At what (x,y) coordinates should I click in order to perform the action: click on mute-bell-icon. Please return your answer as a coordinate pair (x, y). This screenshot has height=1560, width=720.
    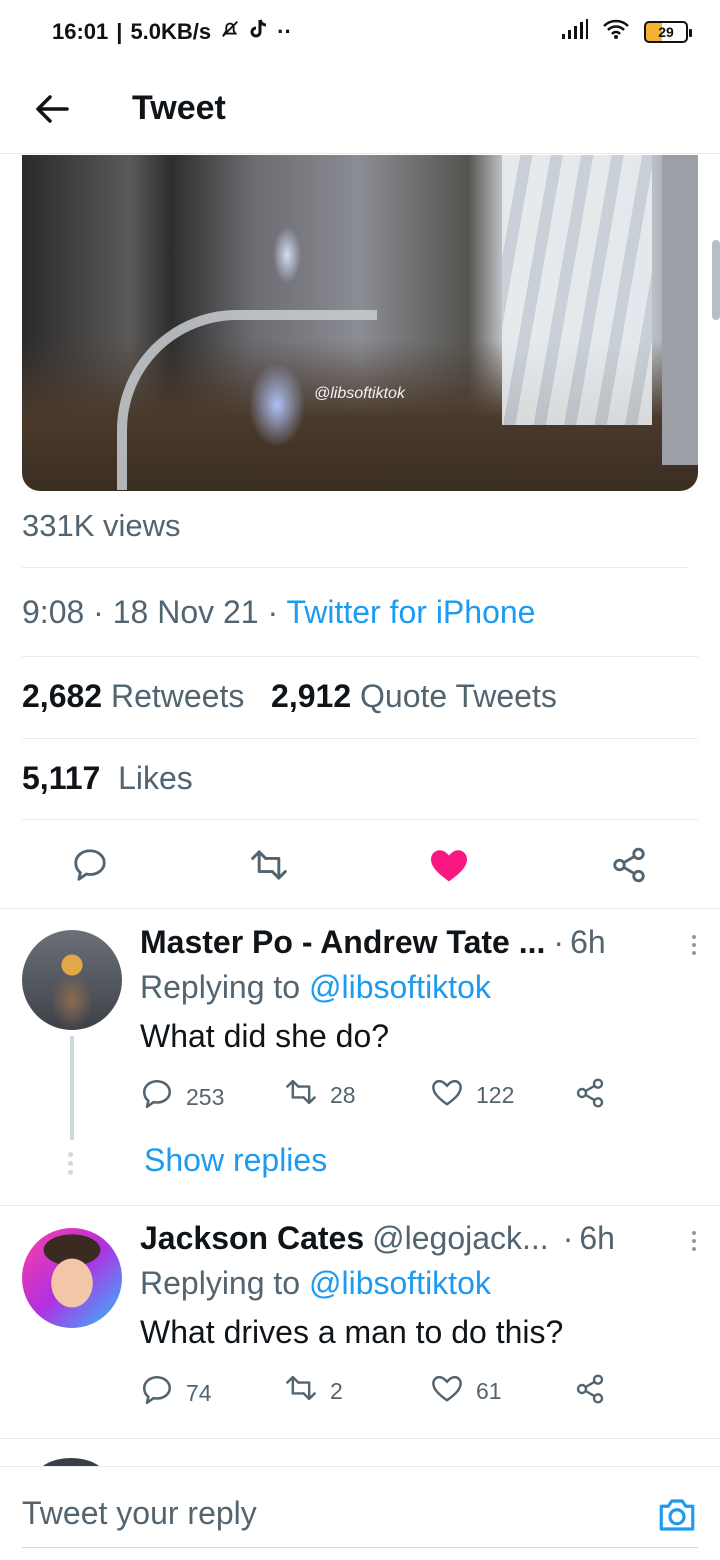
    Looking at the image, I should click on (230, 32).